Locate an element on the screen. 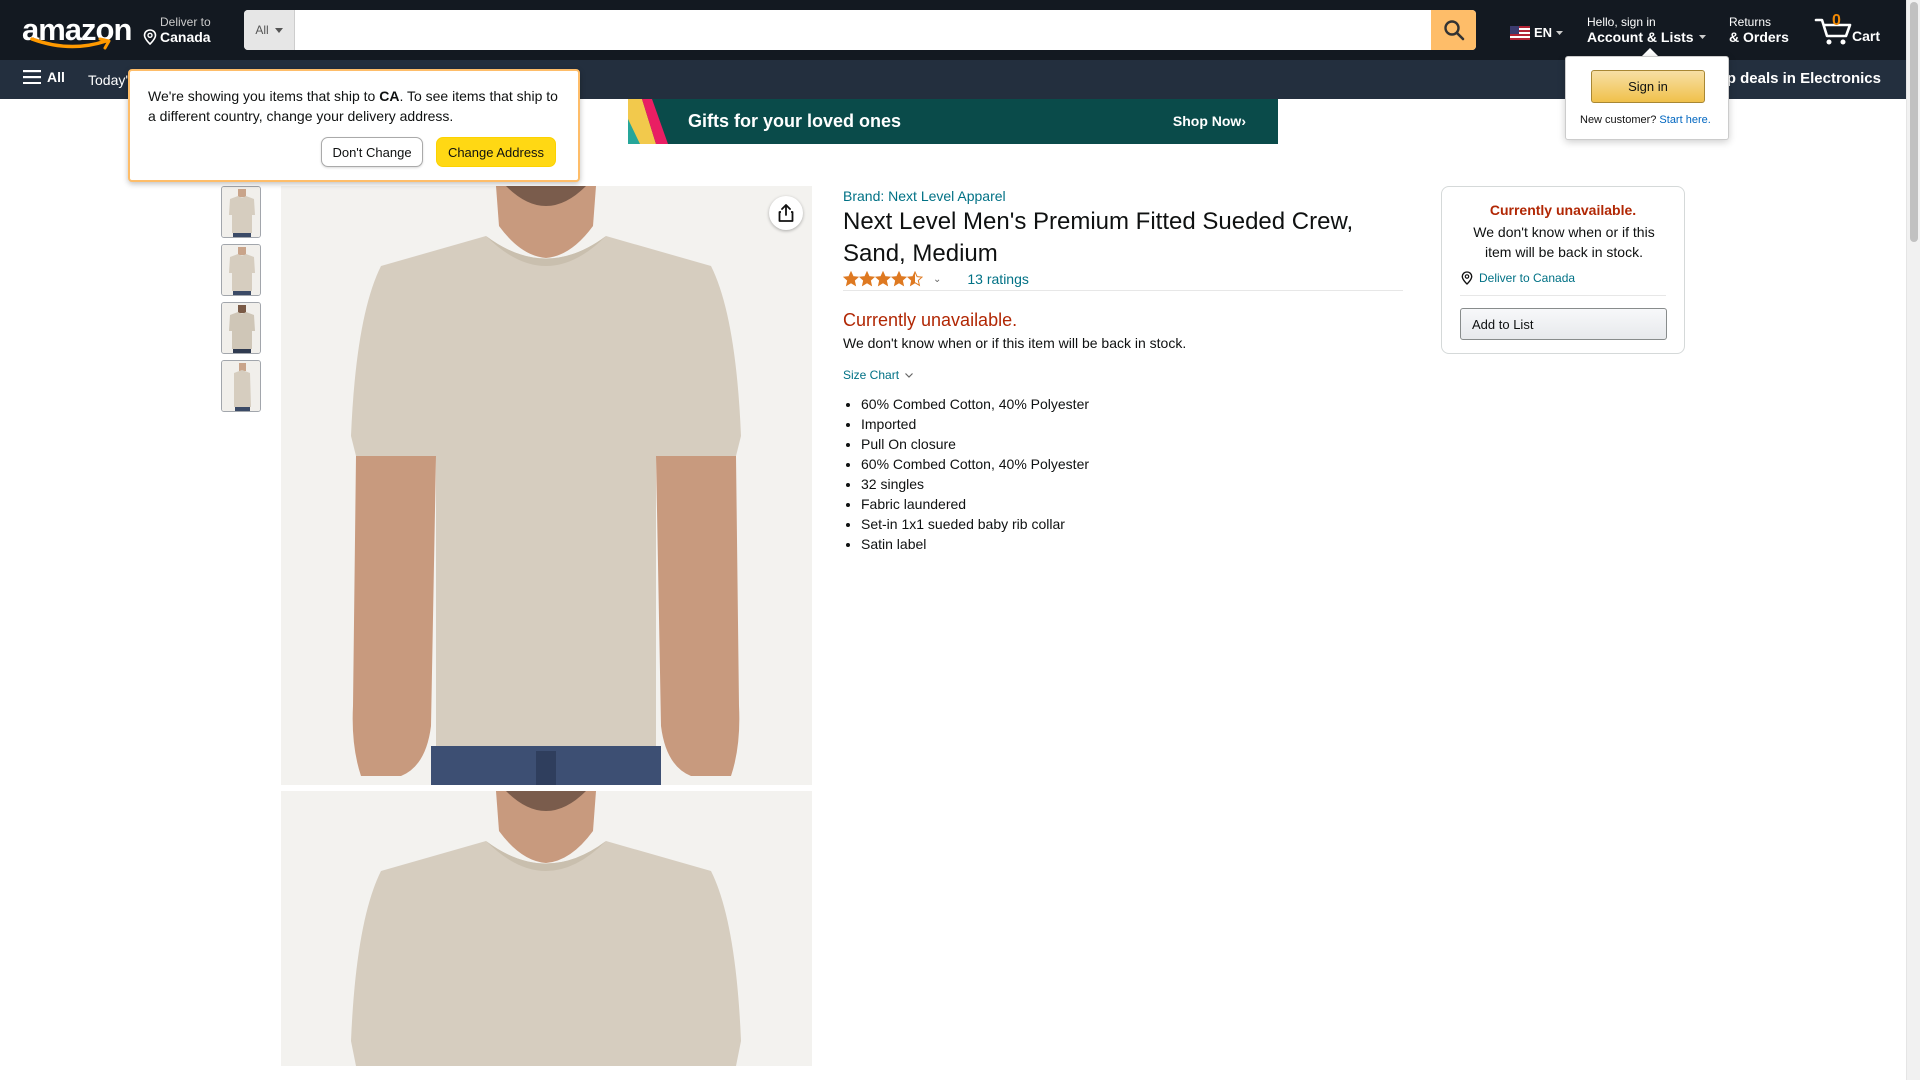 This screenshot has height=1080, width=1920. feature-bullet: Imported is located at coordinates (975, 424).